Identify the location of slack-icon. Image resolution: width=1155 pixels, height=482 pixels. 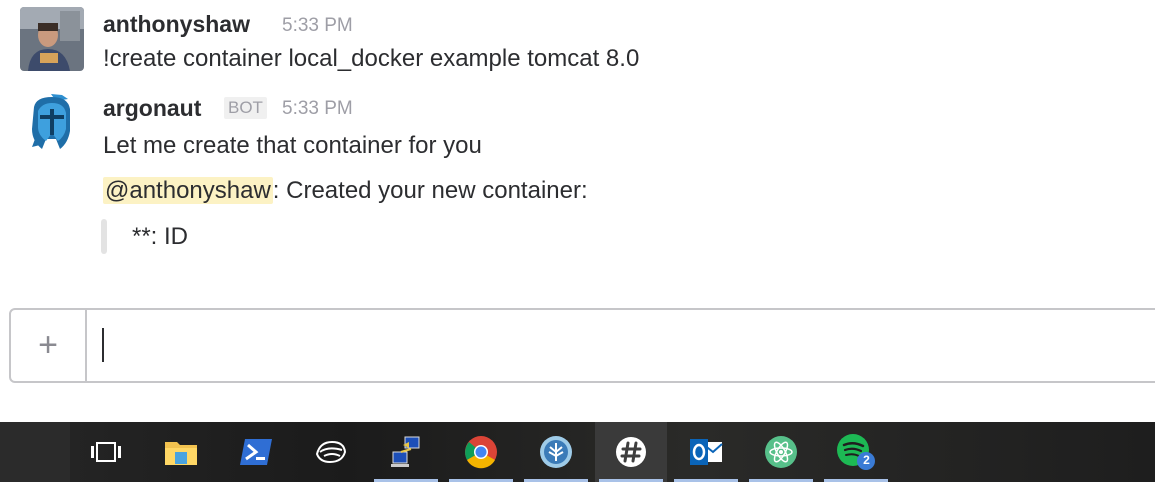
(631, 452).